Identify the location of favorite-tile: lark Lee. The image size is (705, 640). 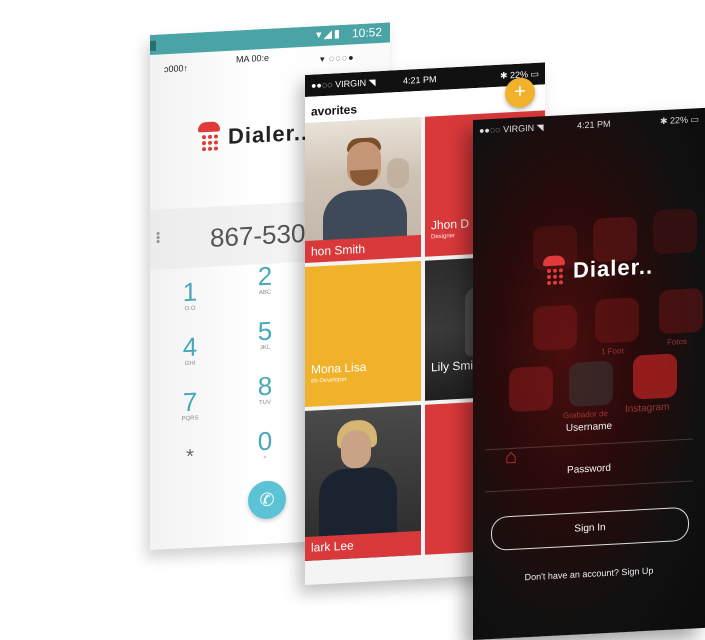
(363, 482).